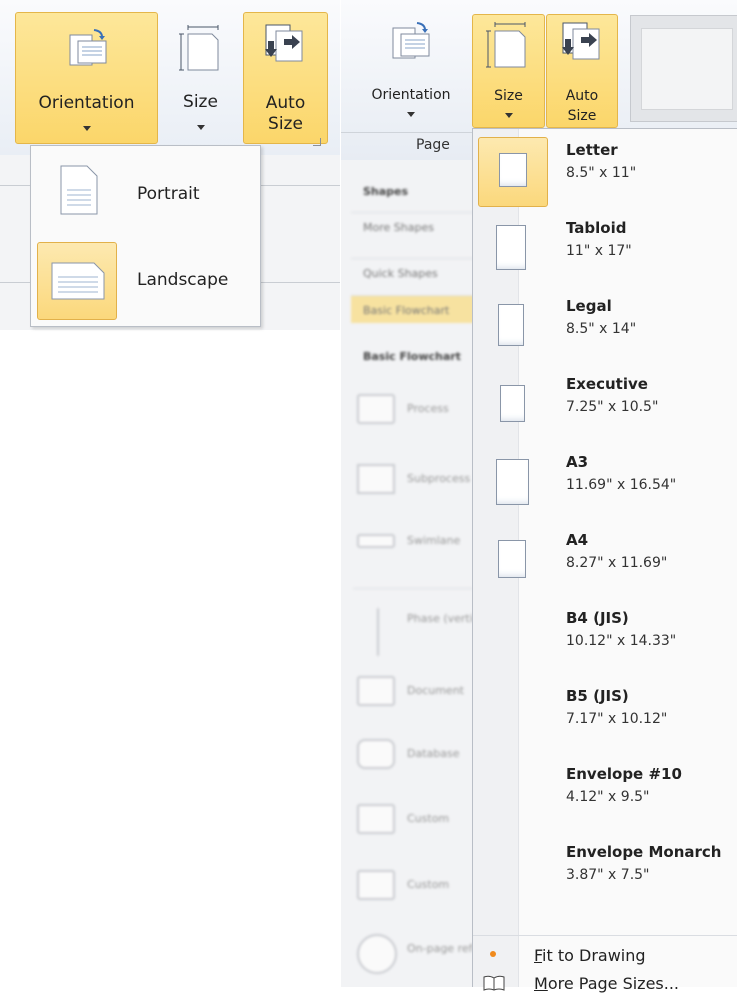  What do you see at coordinates (605, 714) in the screenshot?
I see `size-item-b5-jis: B5 (JIS) 7.17" x 10.12"` at bounding box center [605, 714].